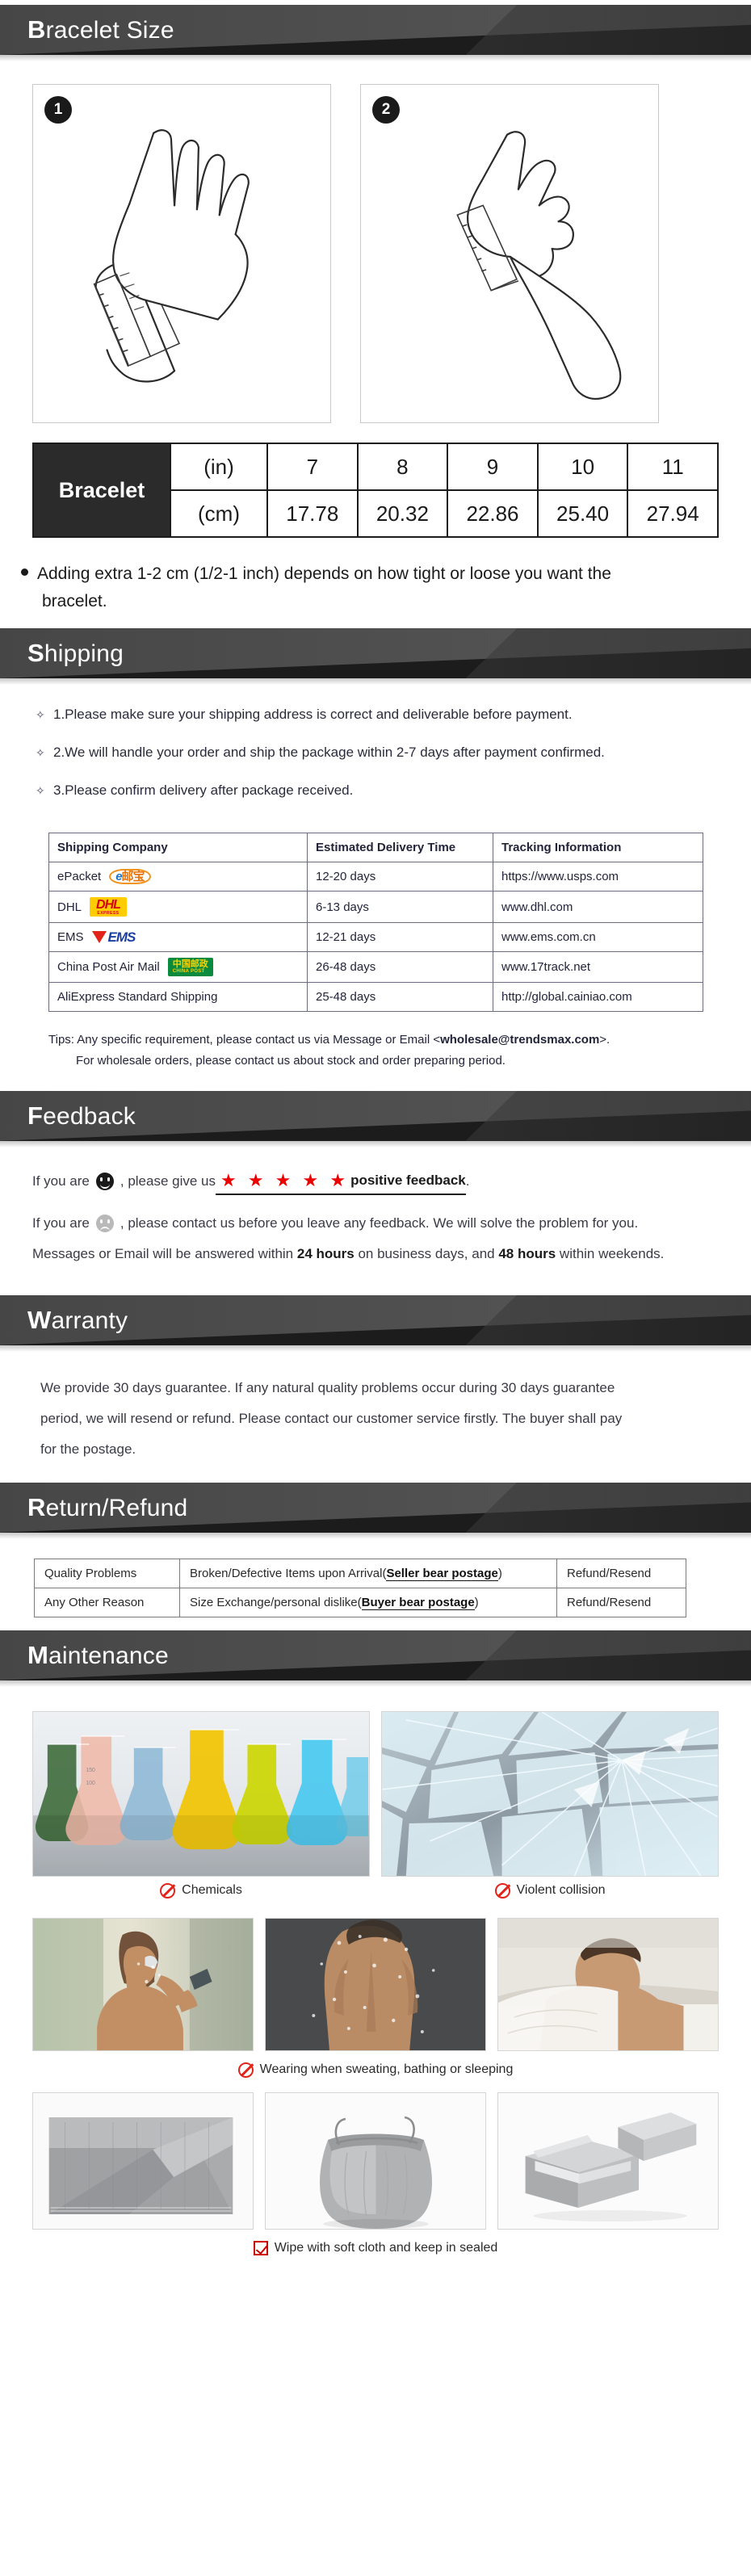 This screenshot has height=2576, width=751. I want to click on section-title-initial: B, so click(36, 29).